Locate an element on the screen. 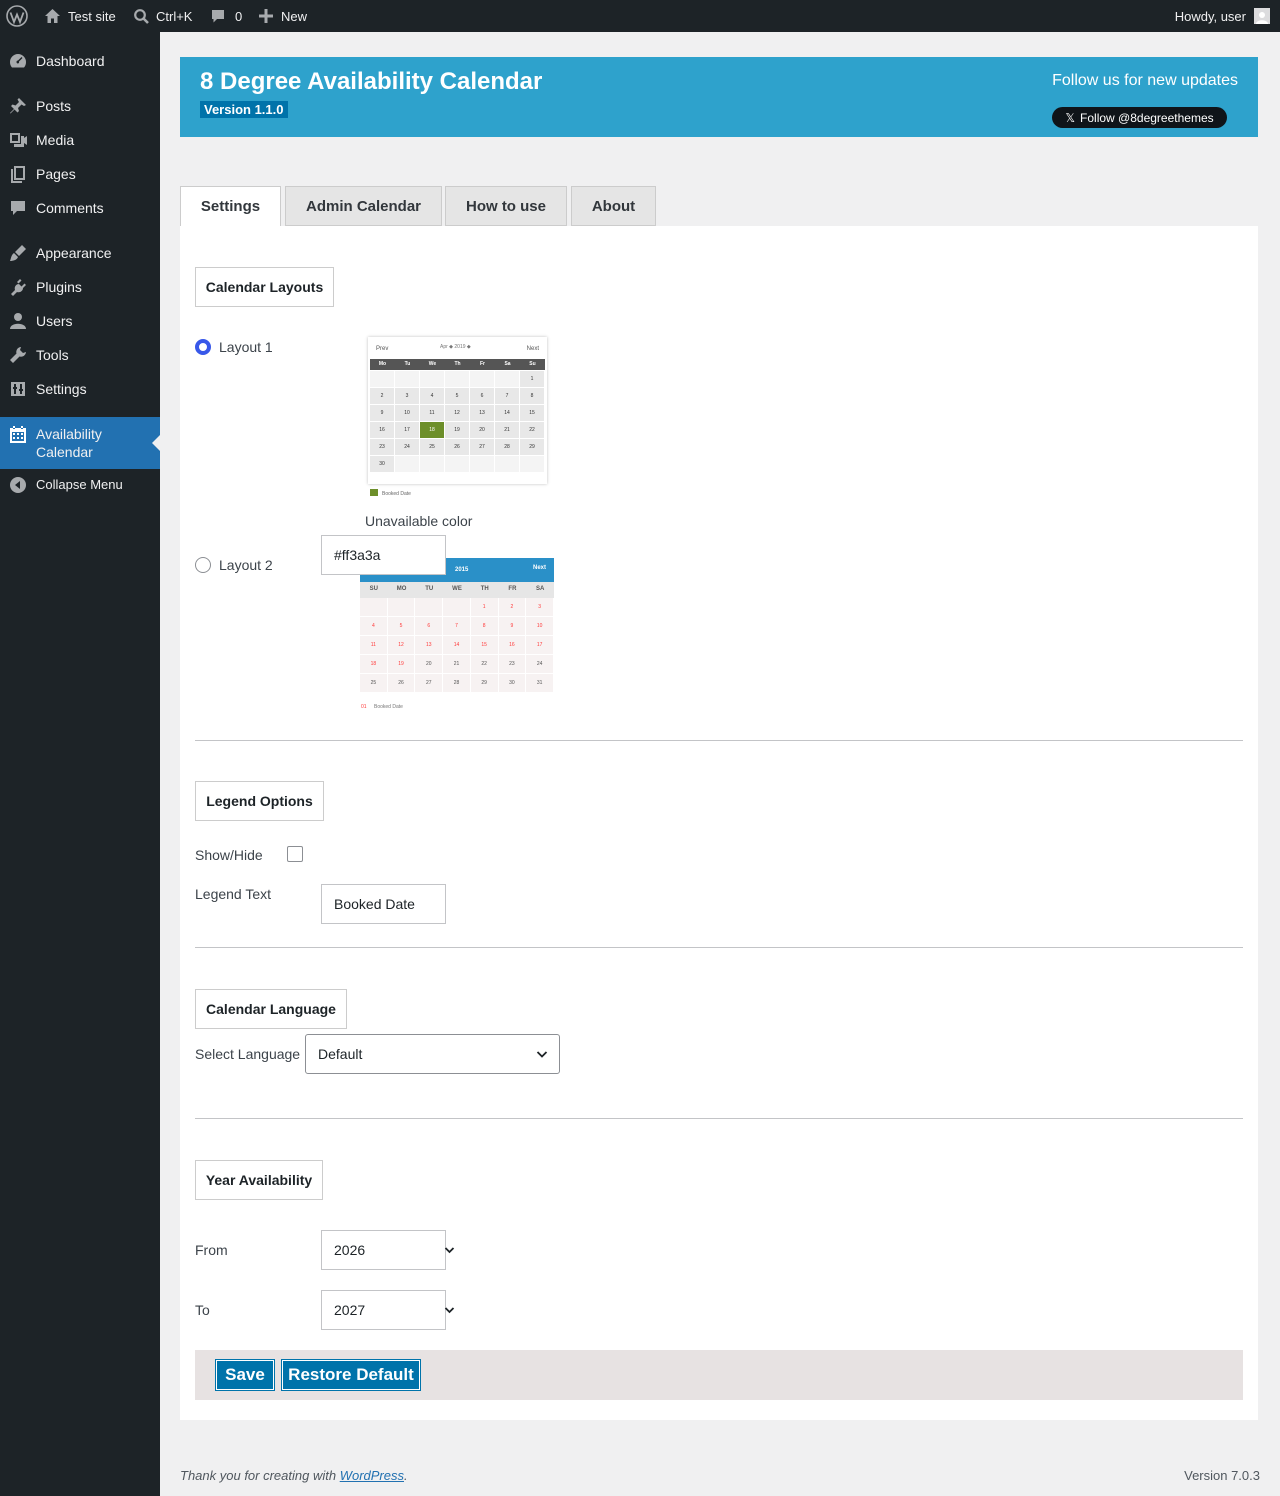 This screenshot has height=1496, width=1280. search-shortcut-label: Ctrl+K is located at coordinates (174, 16).